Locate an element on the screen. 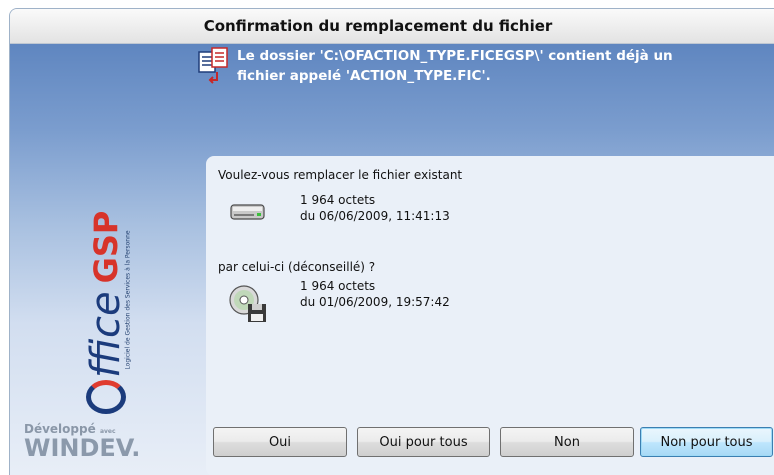 Image resolution: width=774 pixels, height=475 pixels. existing-file-size: 1 964 octets is located at coordinates (338, 200).